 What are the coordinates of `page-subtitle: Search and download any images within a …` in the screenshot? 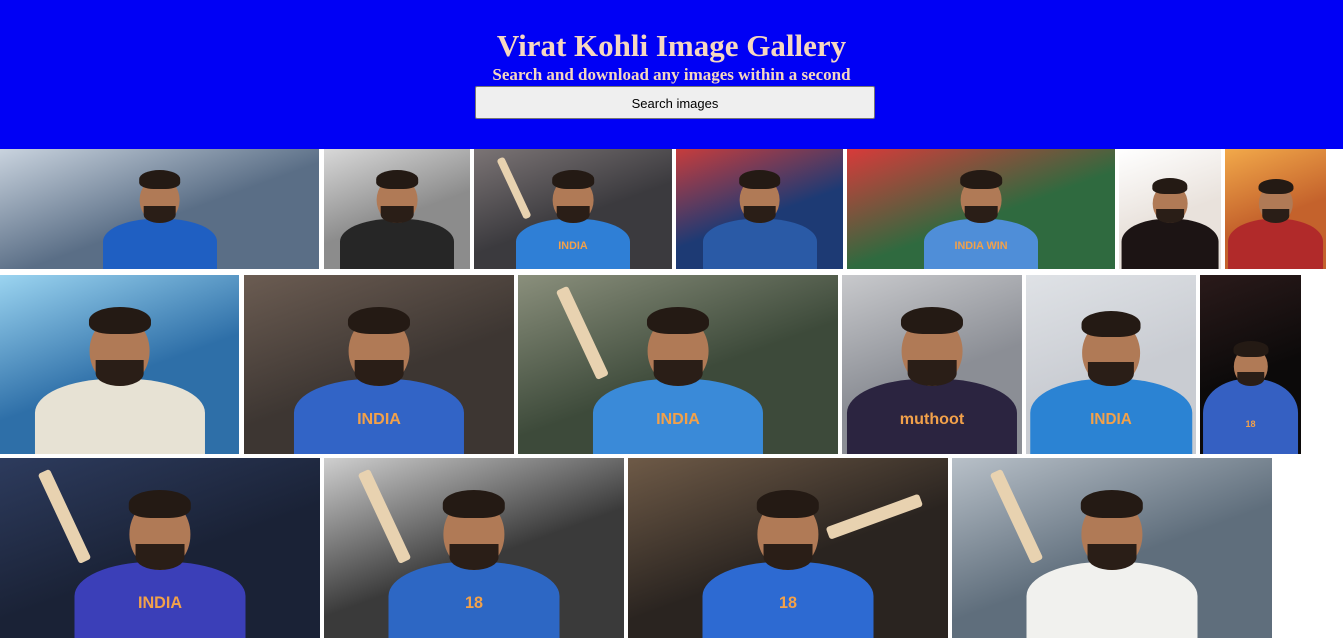 It's located at (671, 74).